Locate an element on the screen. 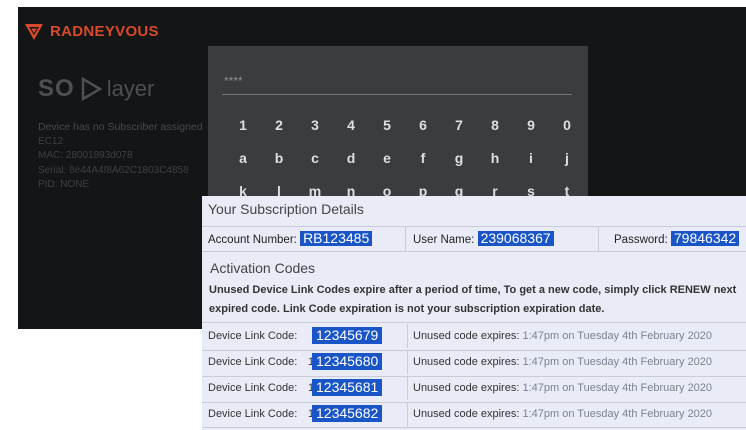  app-logo: SO layer is located at coordinates (96, 89).